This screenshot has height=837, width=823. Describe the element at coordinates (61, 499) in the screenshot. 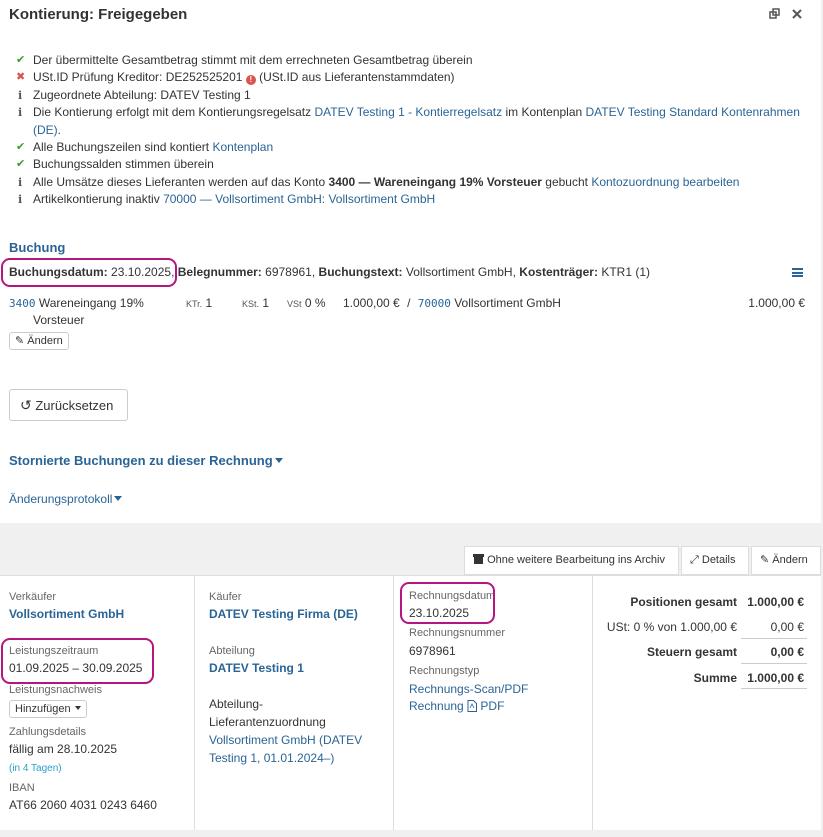

I see `protokoll-label: Änderungsprotokoll` at that location.